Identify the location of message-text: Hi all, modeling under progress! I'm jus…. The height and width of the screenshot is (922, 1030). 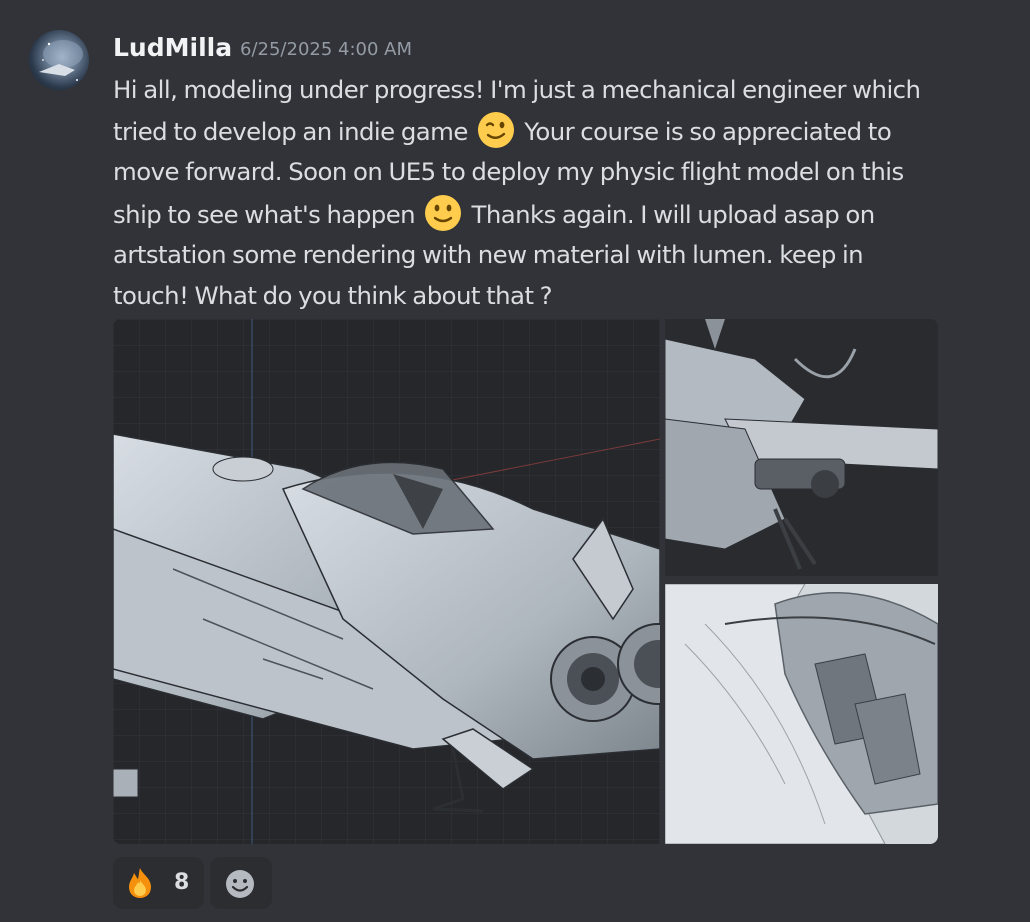
(517, 89).